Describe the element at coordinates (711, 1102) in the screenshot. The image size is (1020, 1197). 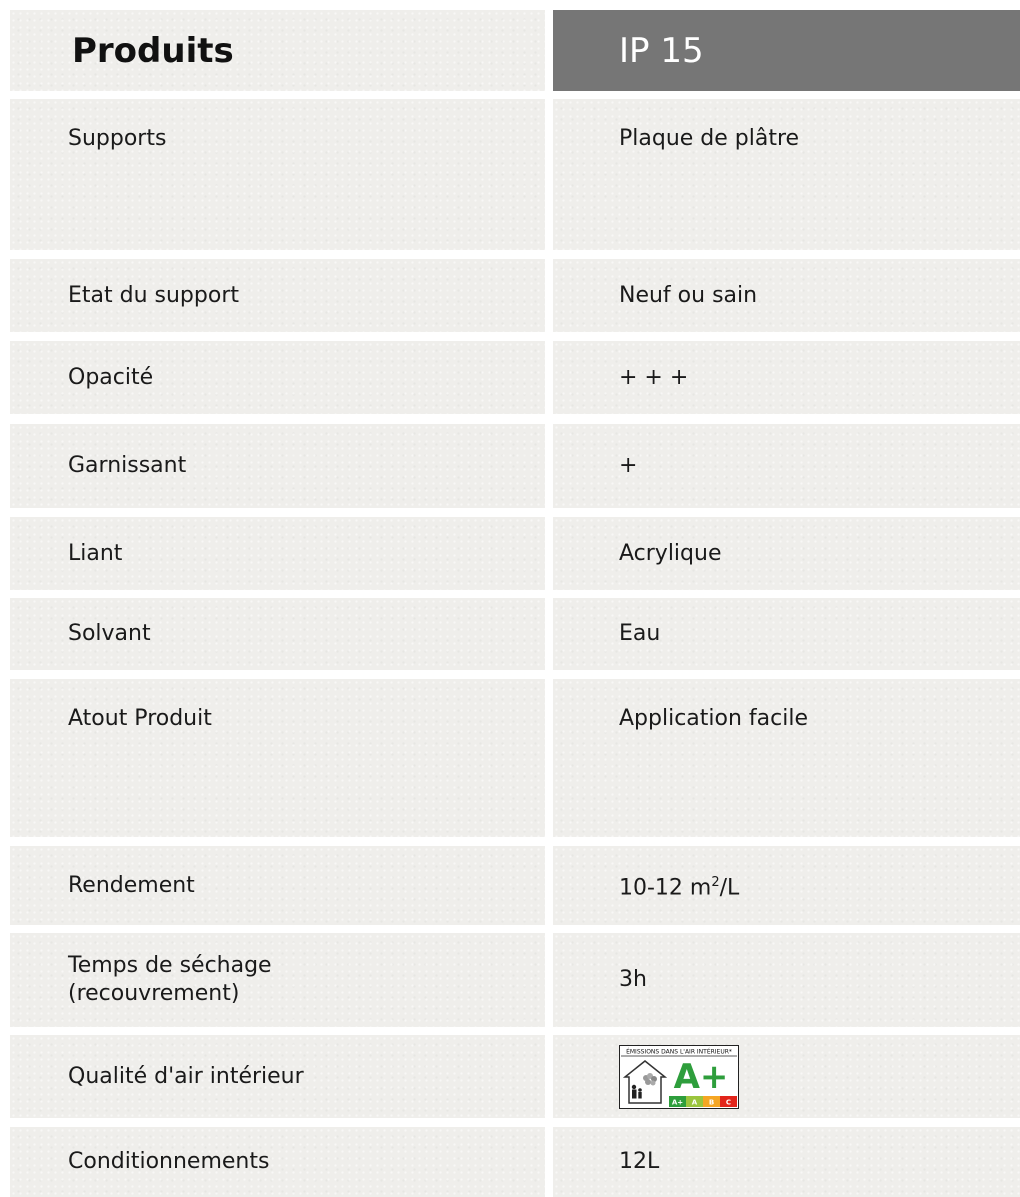
I see `svg-text: B` at that location.